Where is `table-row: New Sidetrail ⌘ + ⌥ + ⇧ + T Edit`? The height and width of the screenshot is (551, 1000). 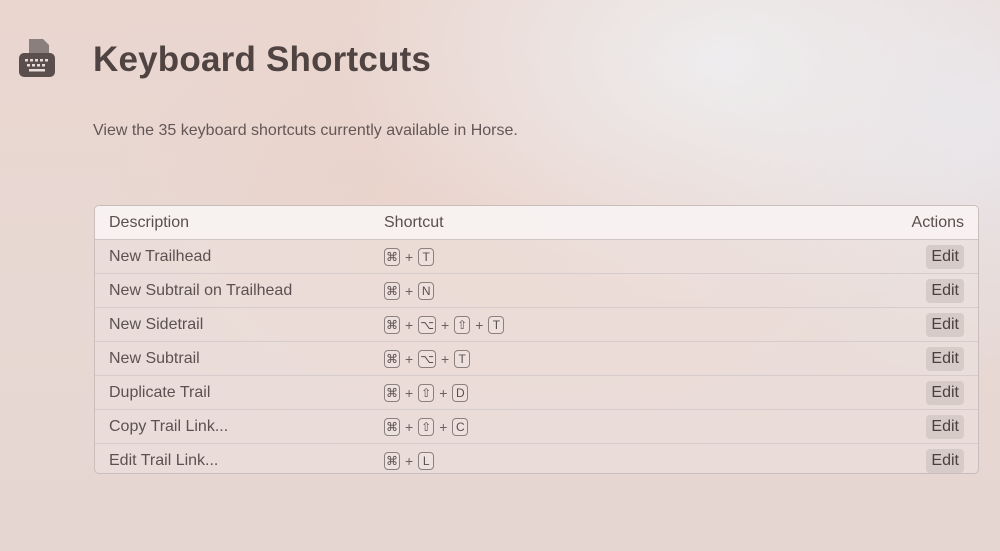 table-row: New Sidetrail ⌘ + ⌥ + ⇧ + T Edit is located at coordinates (536, 325).